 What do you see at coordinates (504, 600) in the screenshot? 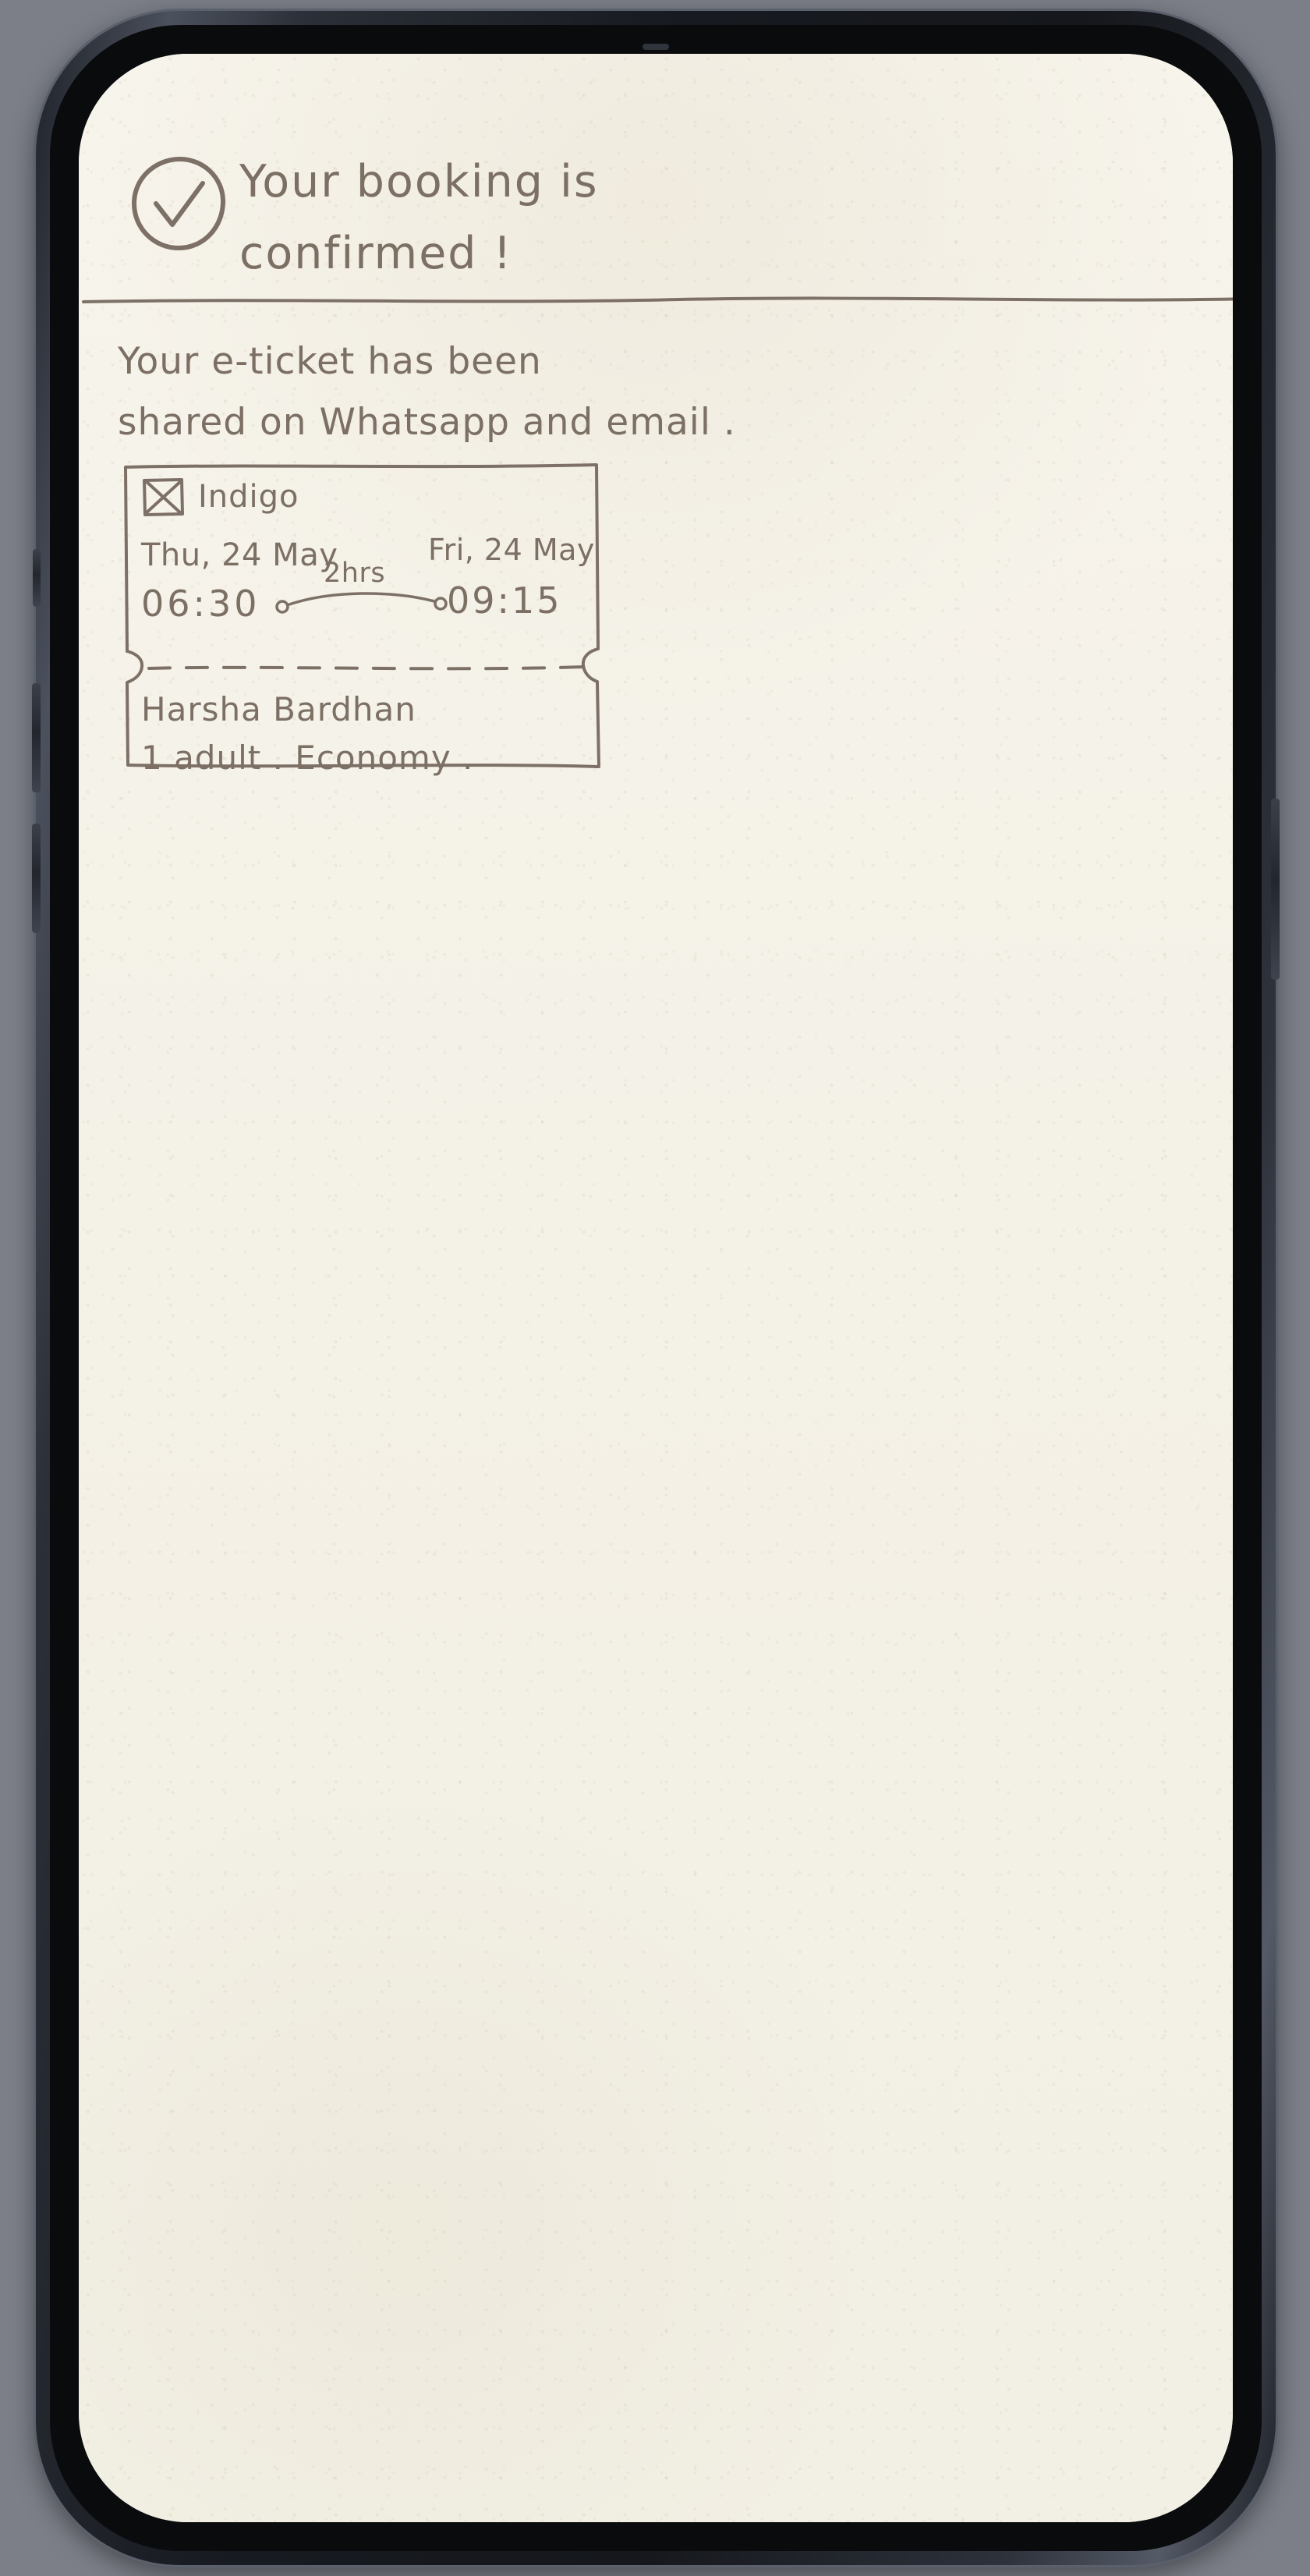
I see `arrival-time: 09:15` at bounding box center [504, 600].